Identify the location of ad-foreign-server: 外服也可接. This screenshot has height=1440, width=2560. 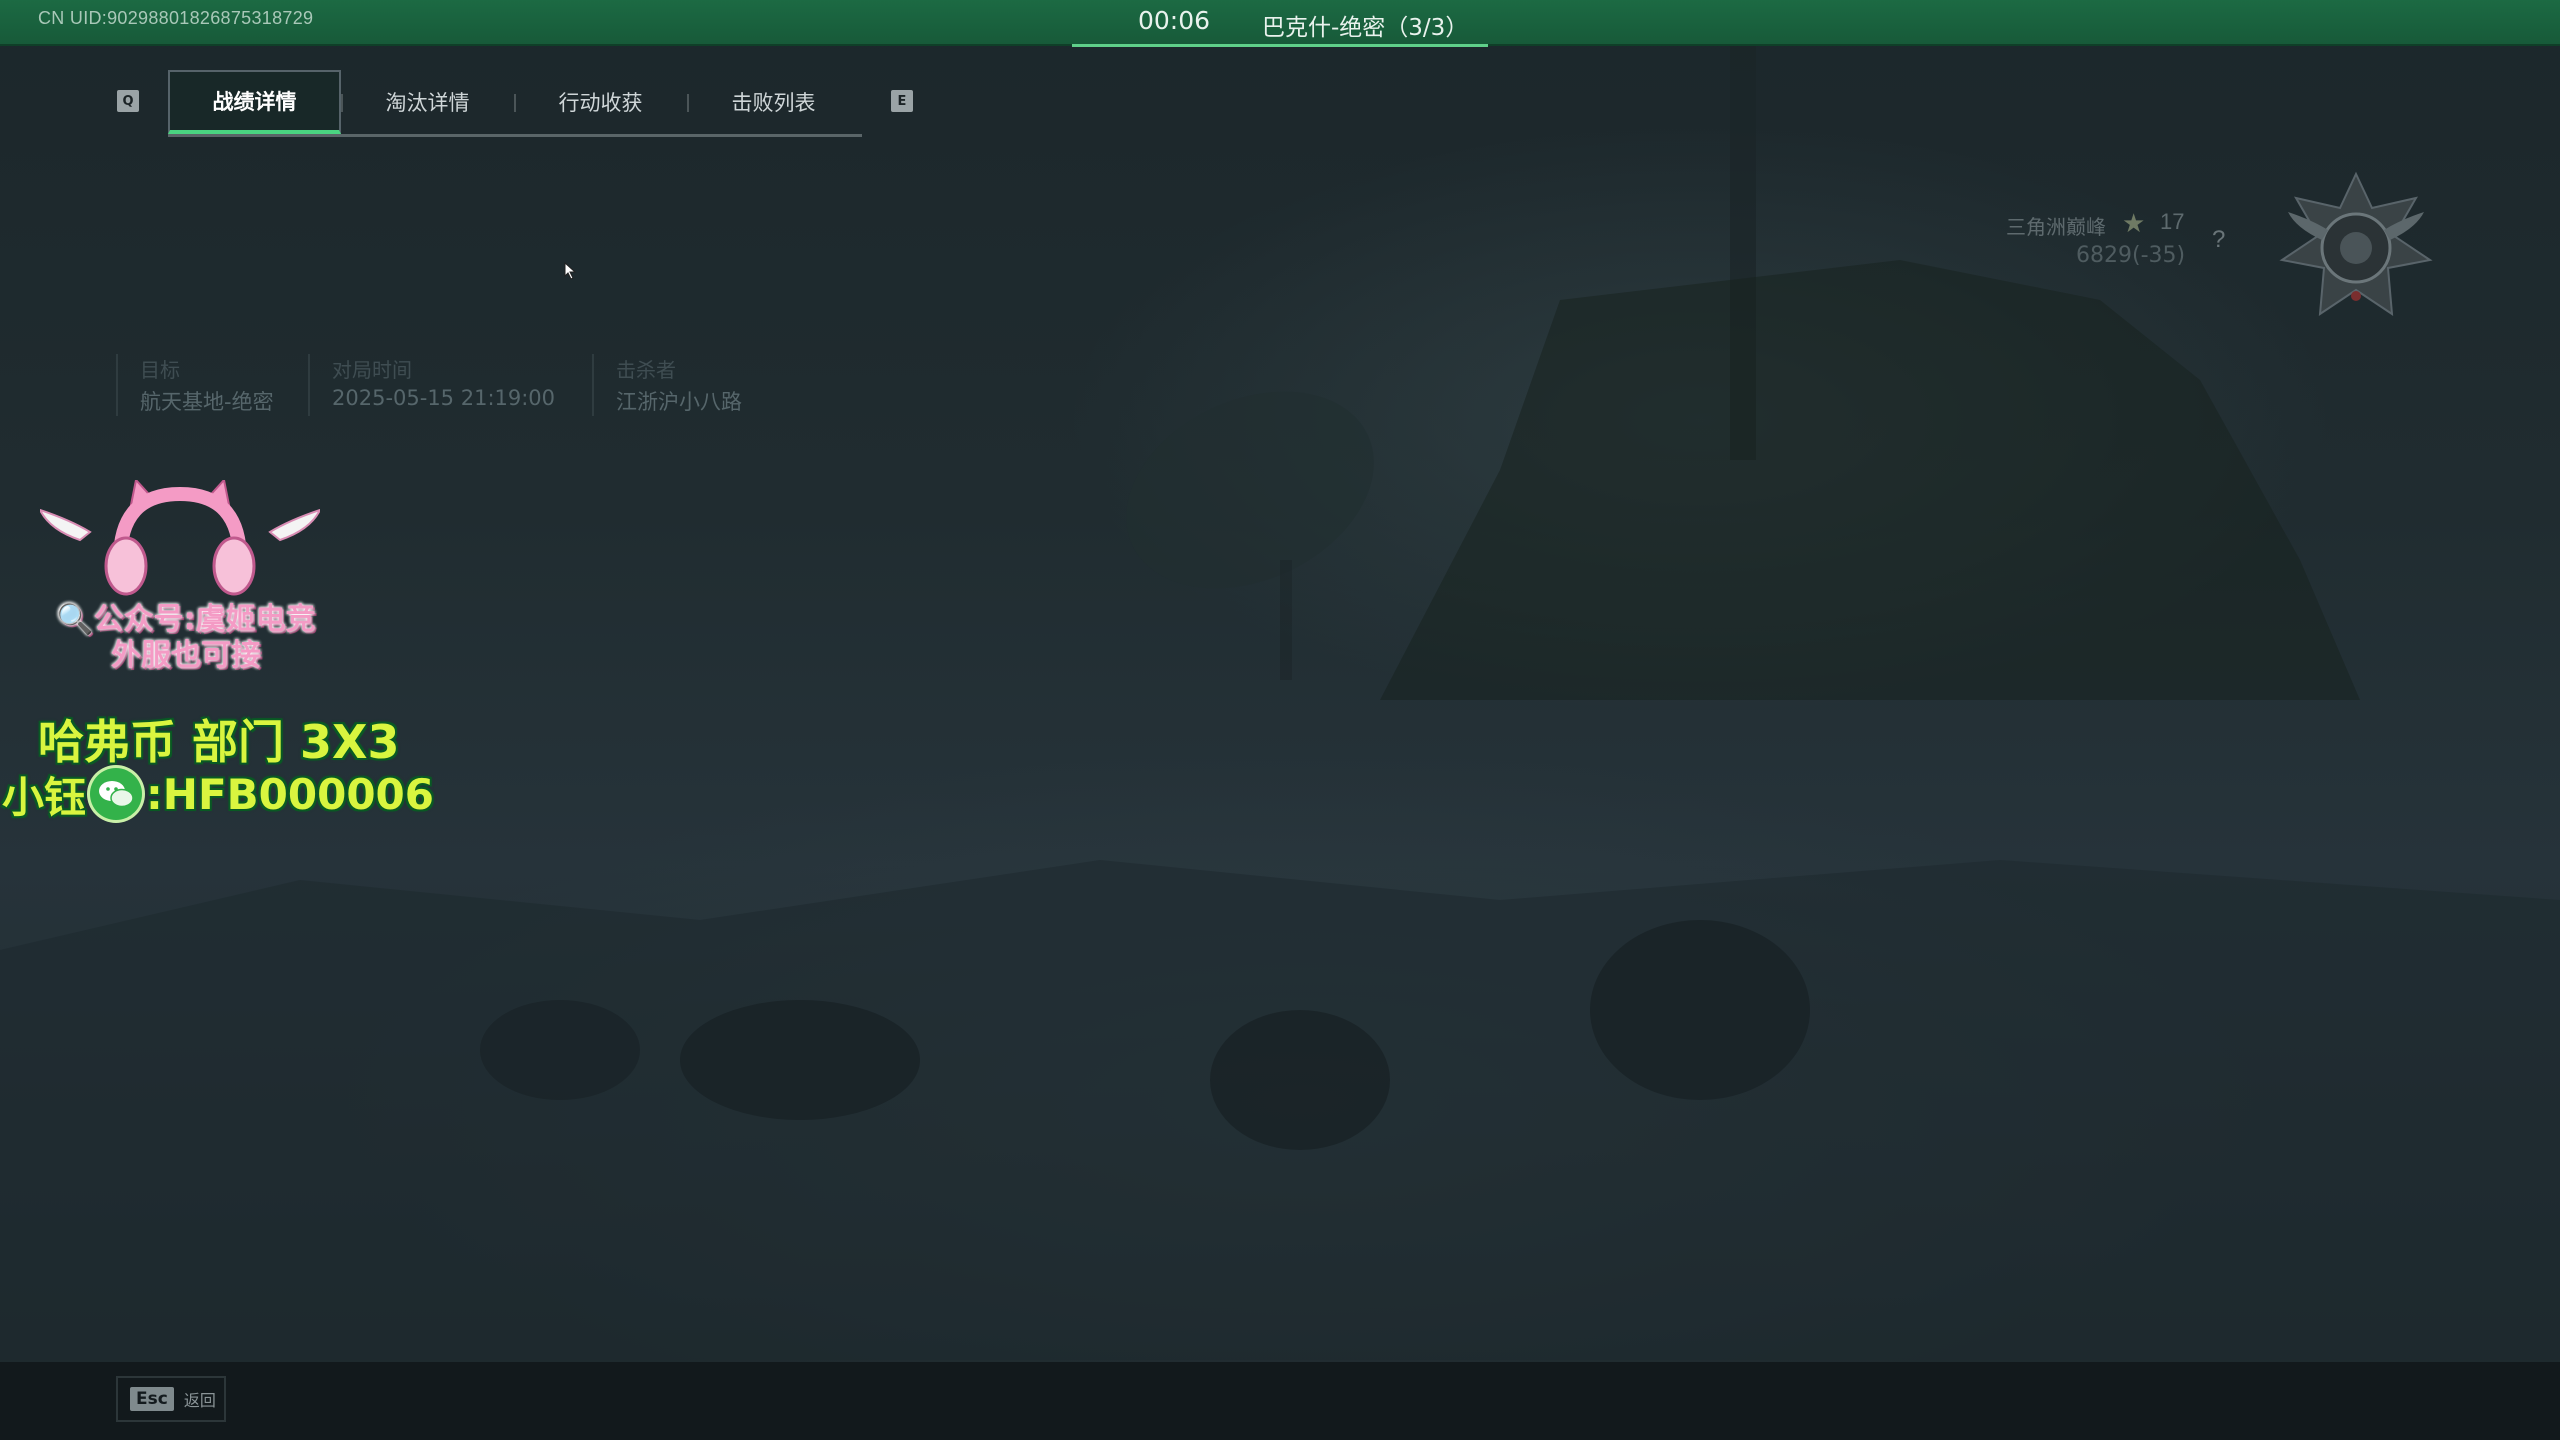
(186, 655).